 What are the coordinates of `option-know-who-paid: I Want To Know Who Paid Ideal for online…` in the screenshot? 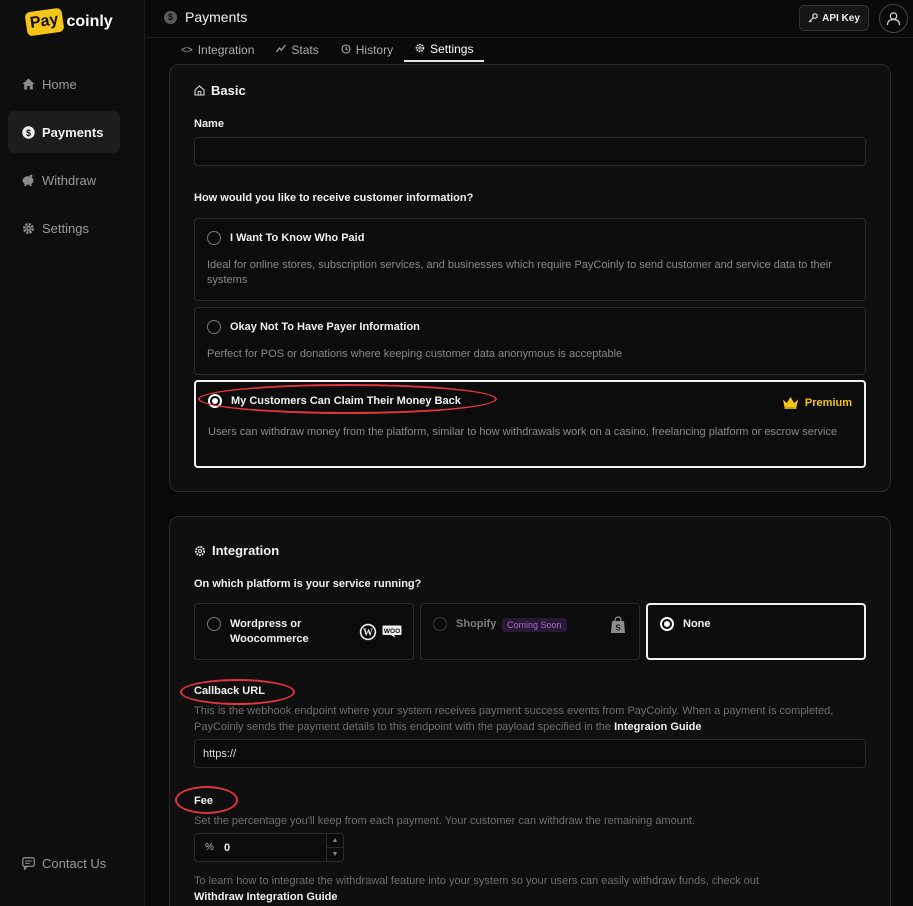 It's located at (530, 259).